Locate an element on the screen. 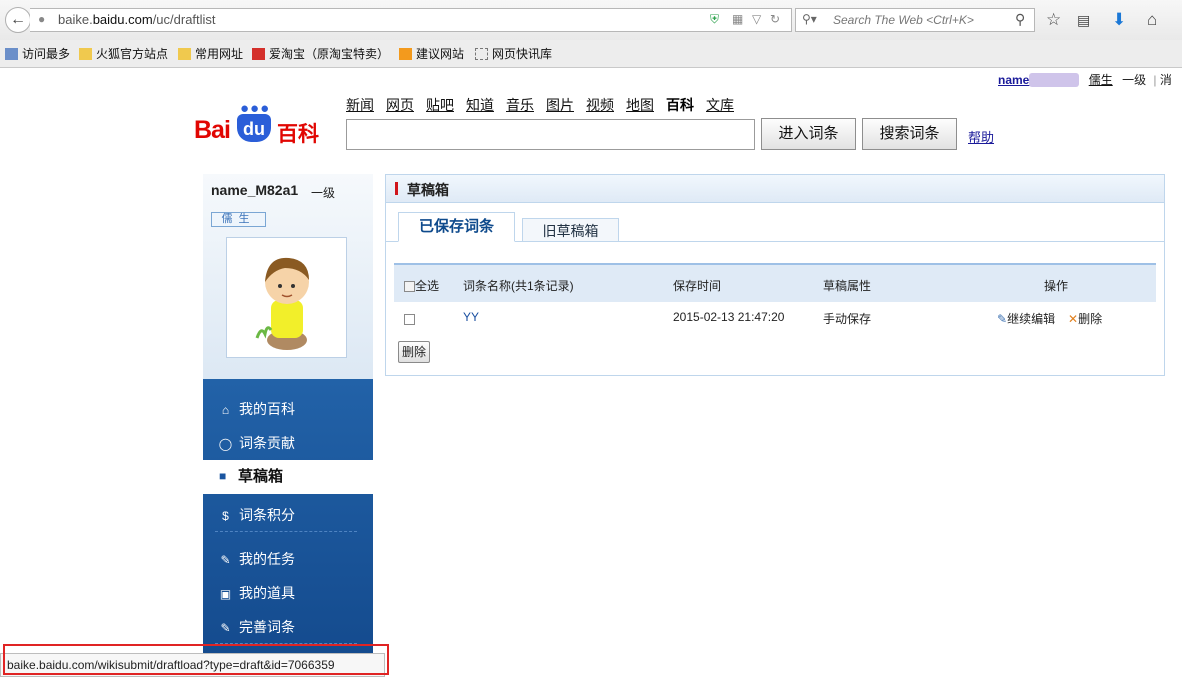 This screenshot has width=1182, height=677. bookmarks-list-icon: ▤ is located at coordinates (1083, 20).